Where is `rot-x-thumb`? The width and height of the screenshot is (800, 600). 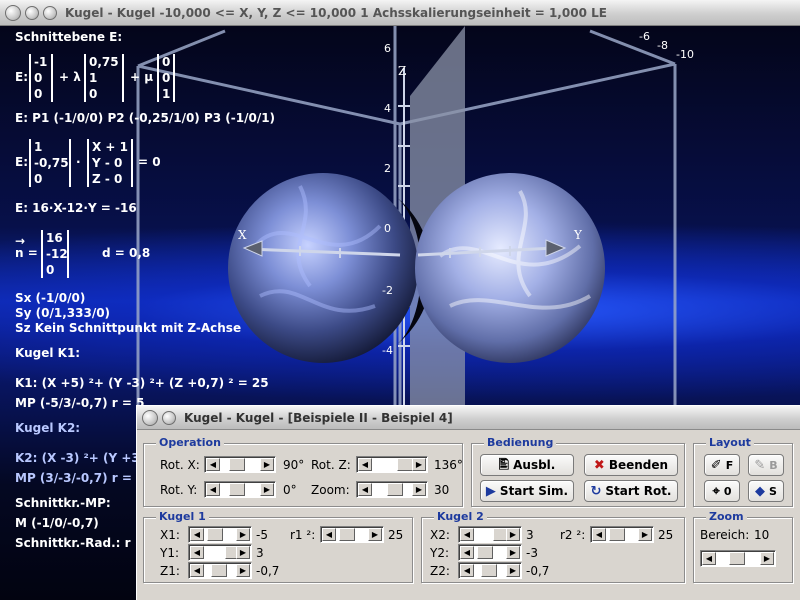 rot-x-thumb is located at coordinates (237, 464).